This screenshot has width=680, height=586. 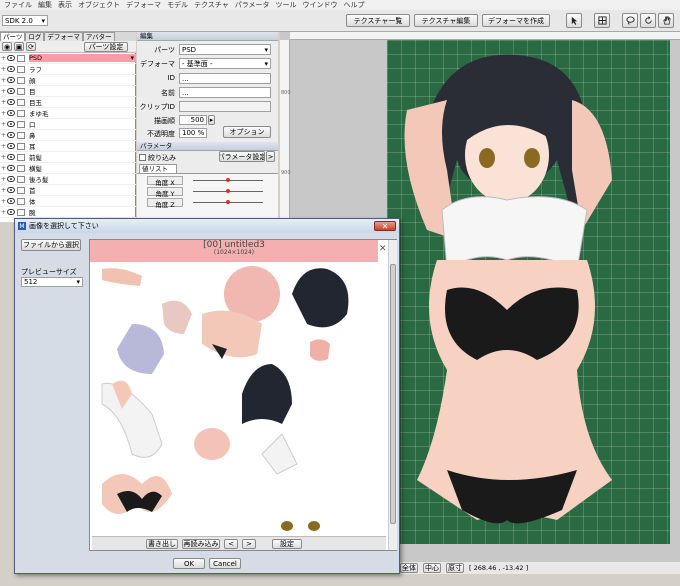 I want to click on layer-item: + 鼻, so click(x=68, y=136).